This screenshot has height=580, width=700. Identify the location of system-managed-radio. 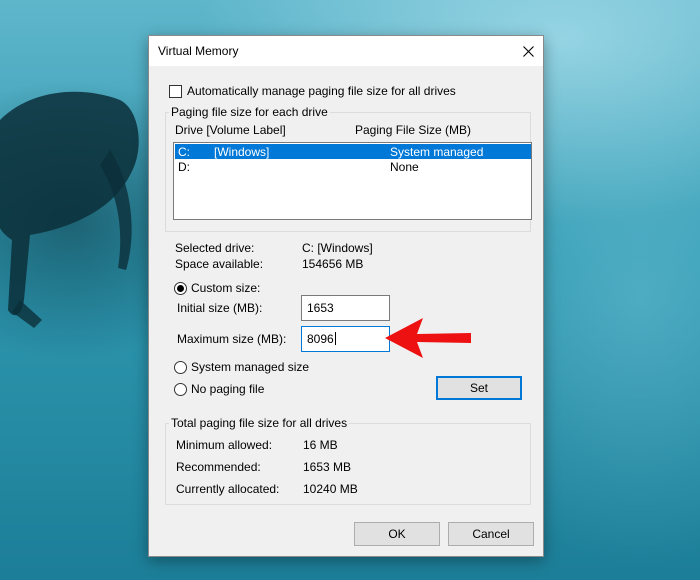
(180, 367).